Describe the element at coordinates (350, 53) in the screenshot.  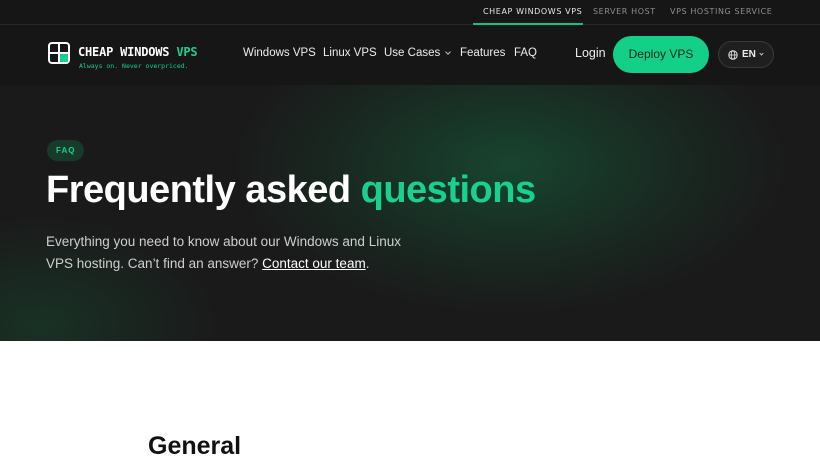
I see `nav-linux-vps: Linux VPS` at that location.